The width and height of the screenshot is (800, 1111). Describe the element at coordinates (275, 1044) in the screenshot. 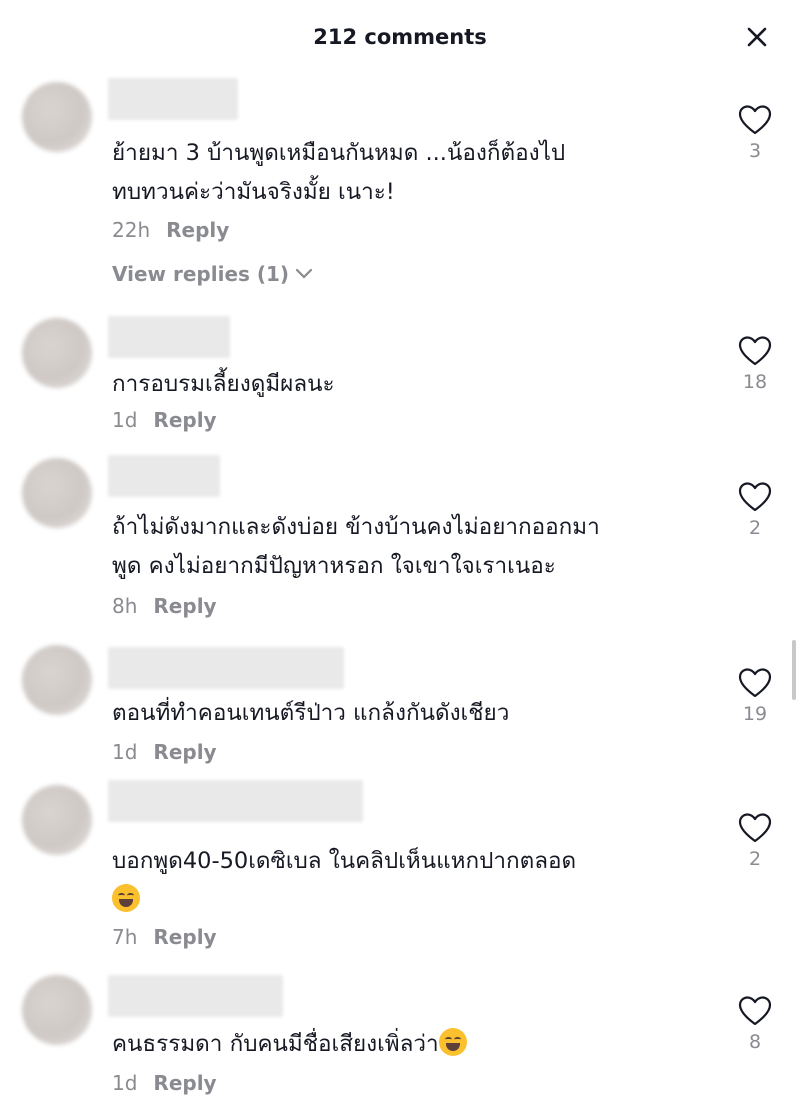

I see `comment-text-content: คนธรรมดา กับคนมีชื่อเสียงเพิ่ลว่า` at that location.